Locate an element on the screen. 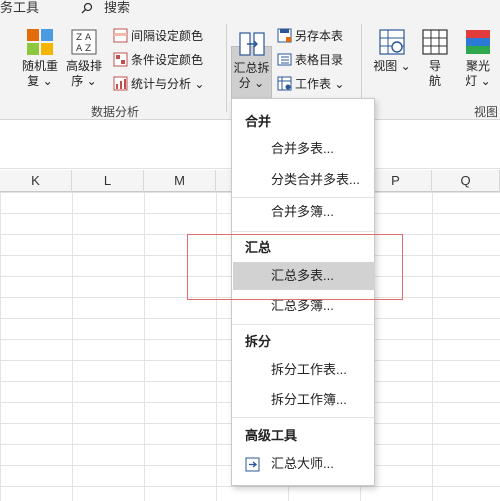 The height and width of the screenshot is (501, 500). view-button: 视图 ⌄ is located at coordinates (392, 51).